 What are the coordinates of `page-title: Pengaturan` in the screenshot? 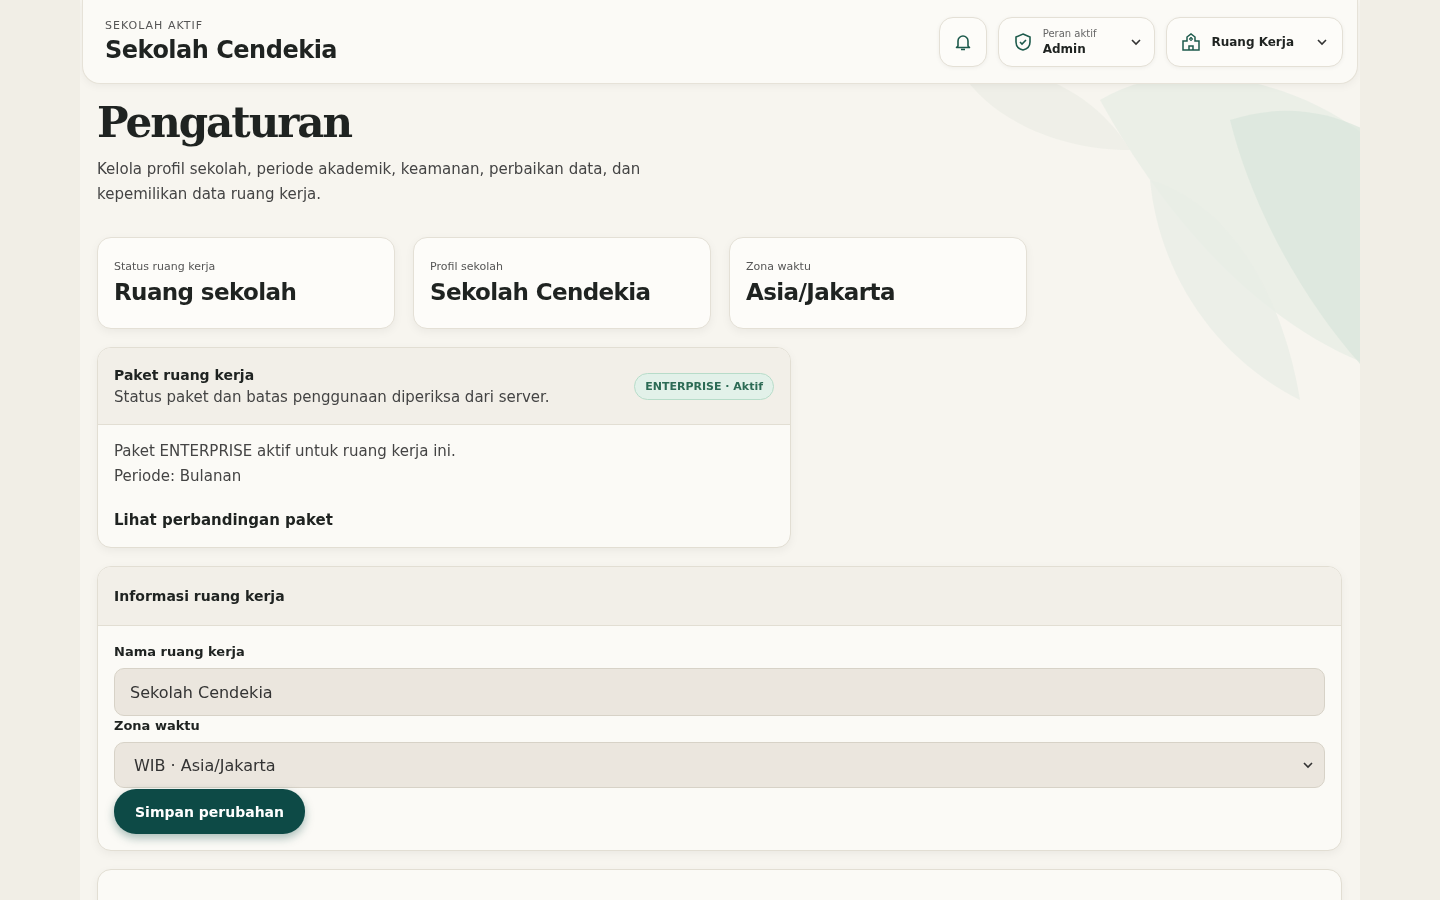 It's located at (225, 122).